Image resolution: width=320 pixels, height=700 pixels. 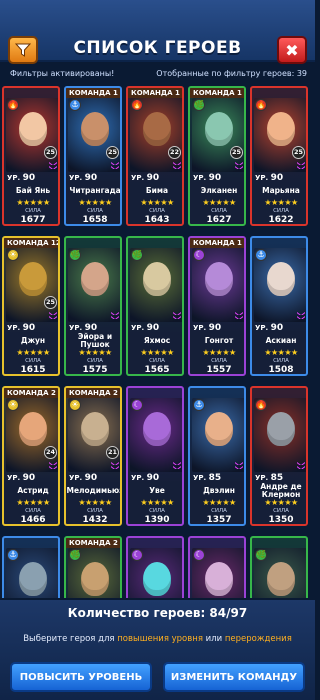 I want to click on element-icon: ⚓, so click(x=13, y=555).